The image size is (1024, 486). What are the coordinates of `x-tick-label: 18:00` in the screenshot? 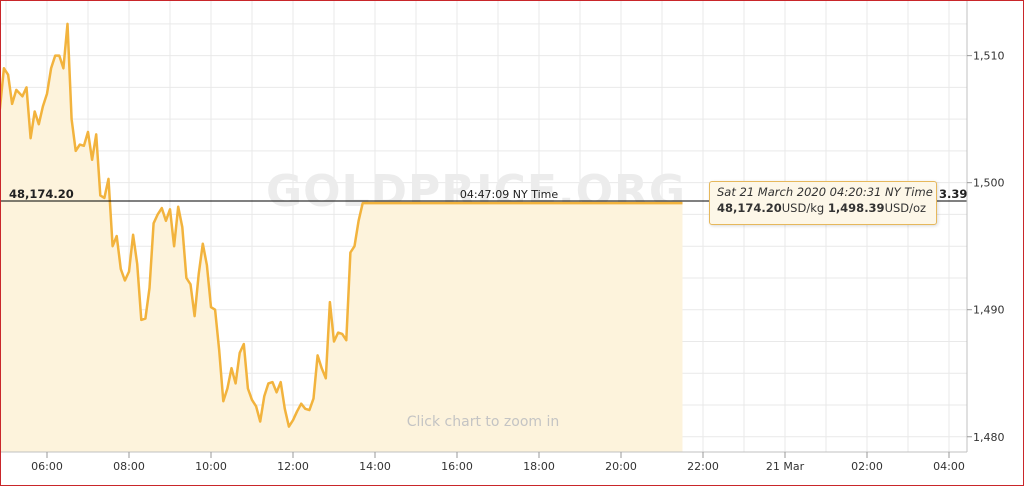 It's located at (539, 466).